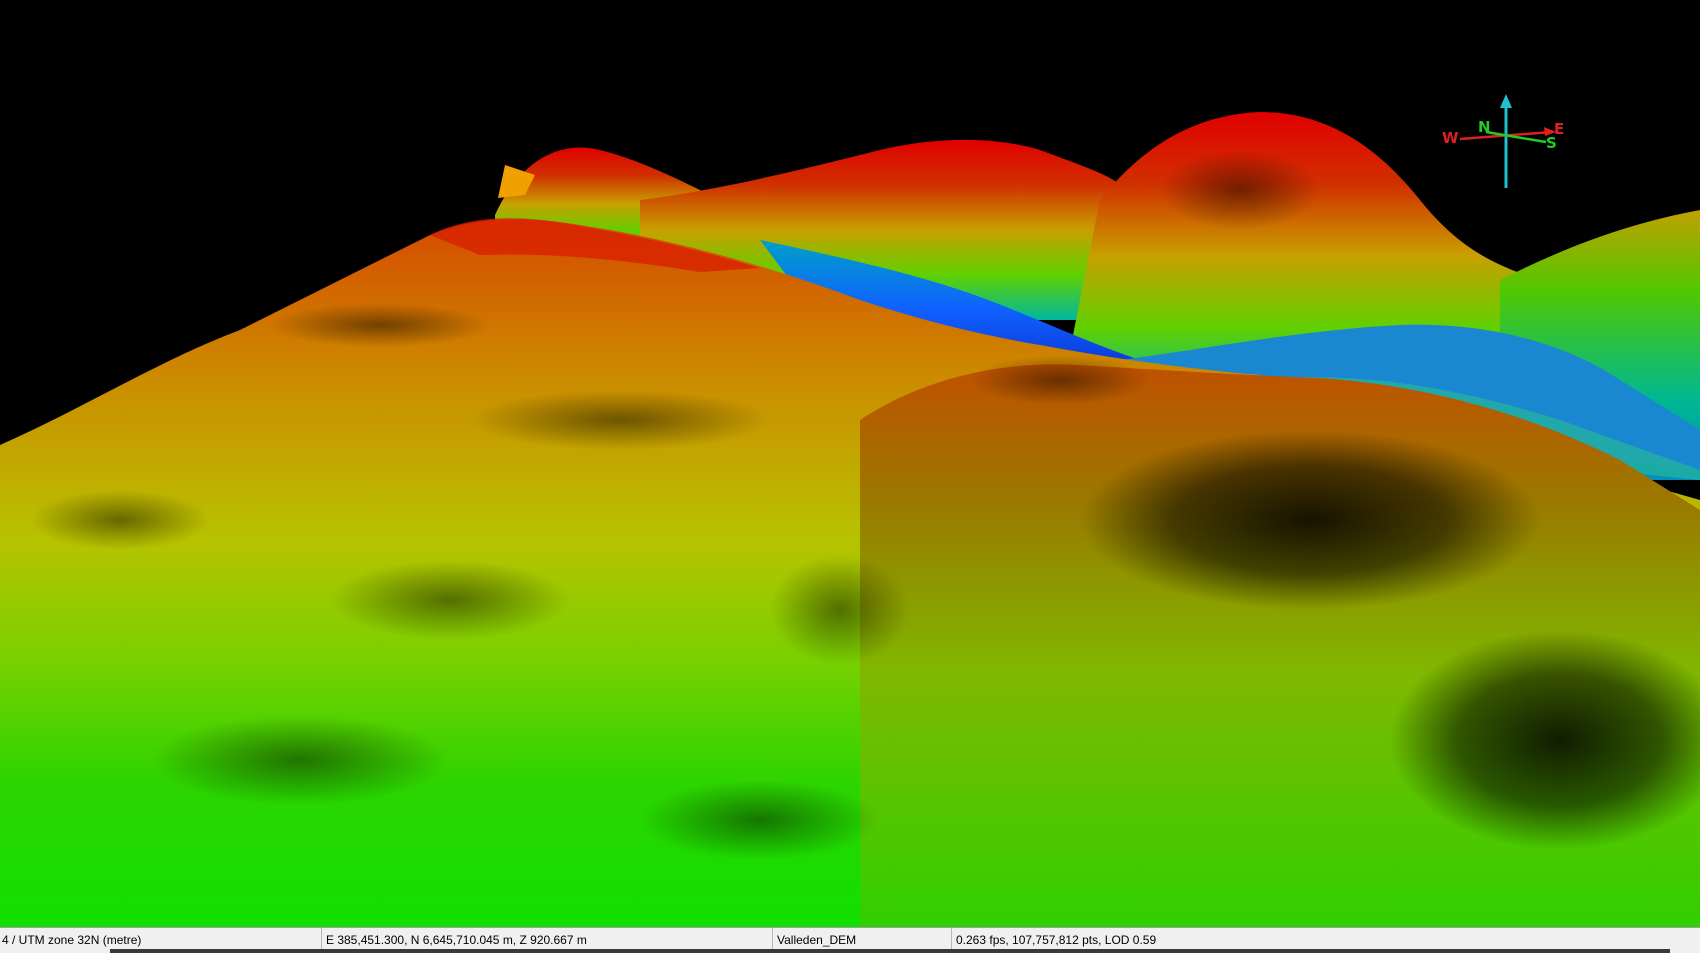 This screenshot has height=953, width=1700. What do you see at coordinates (1310, 520) in the screenshot?
I see `shadow-large` at bounding box center [1310, 520].